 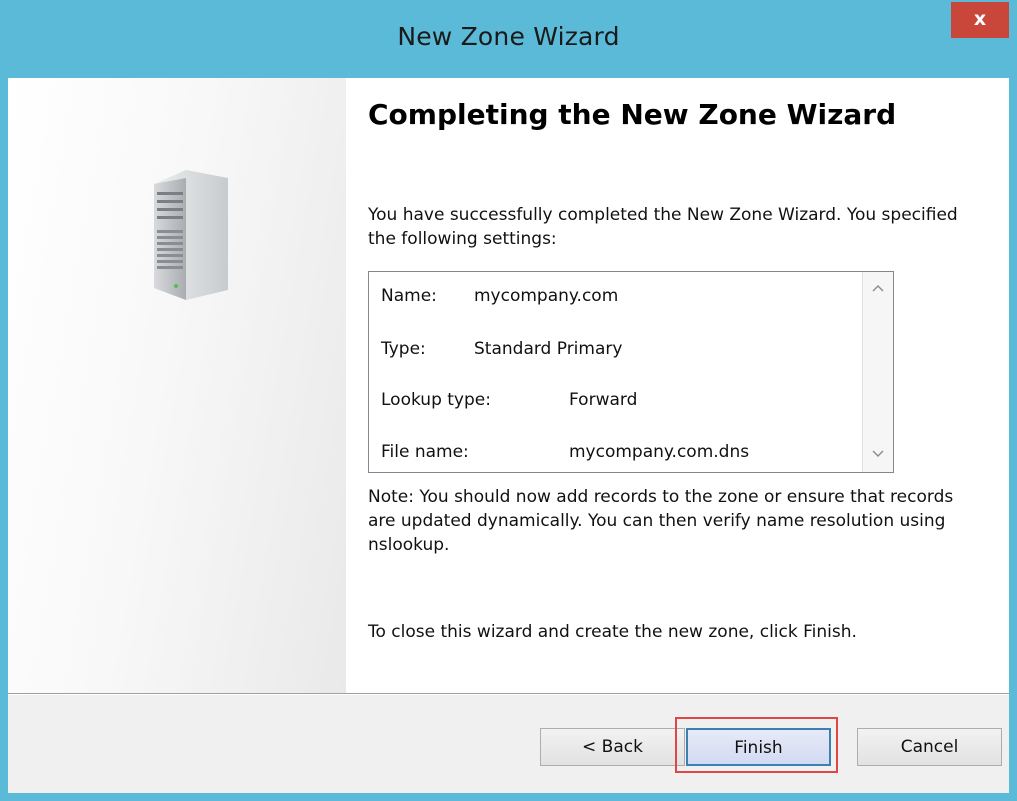 I want to click on setting-value: Standard Primary, so click(x=548, y=349).